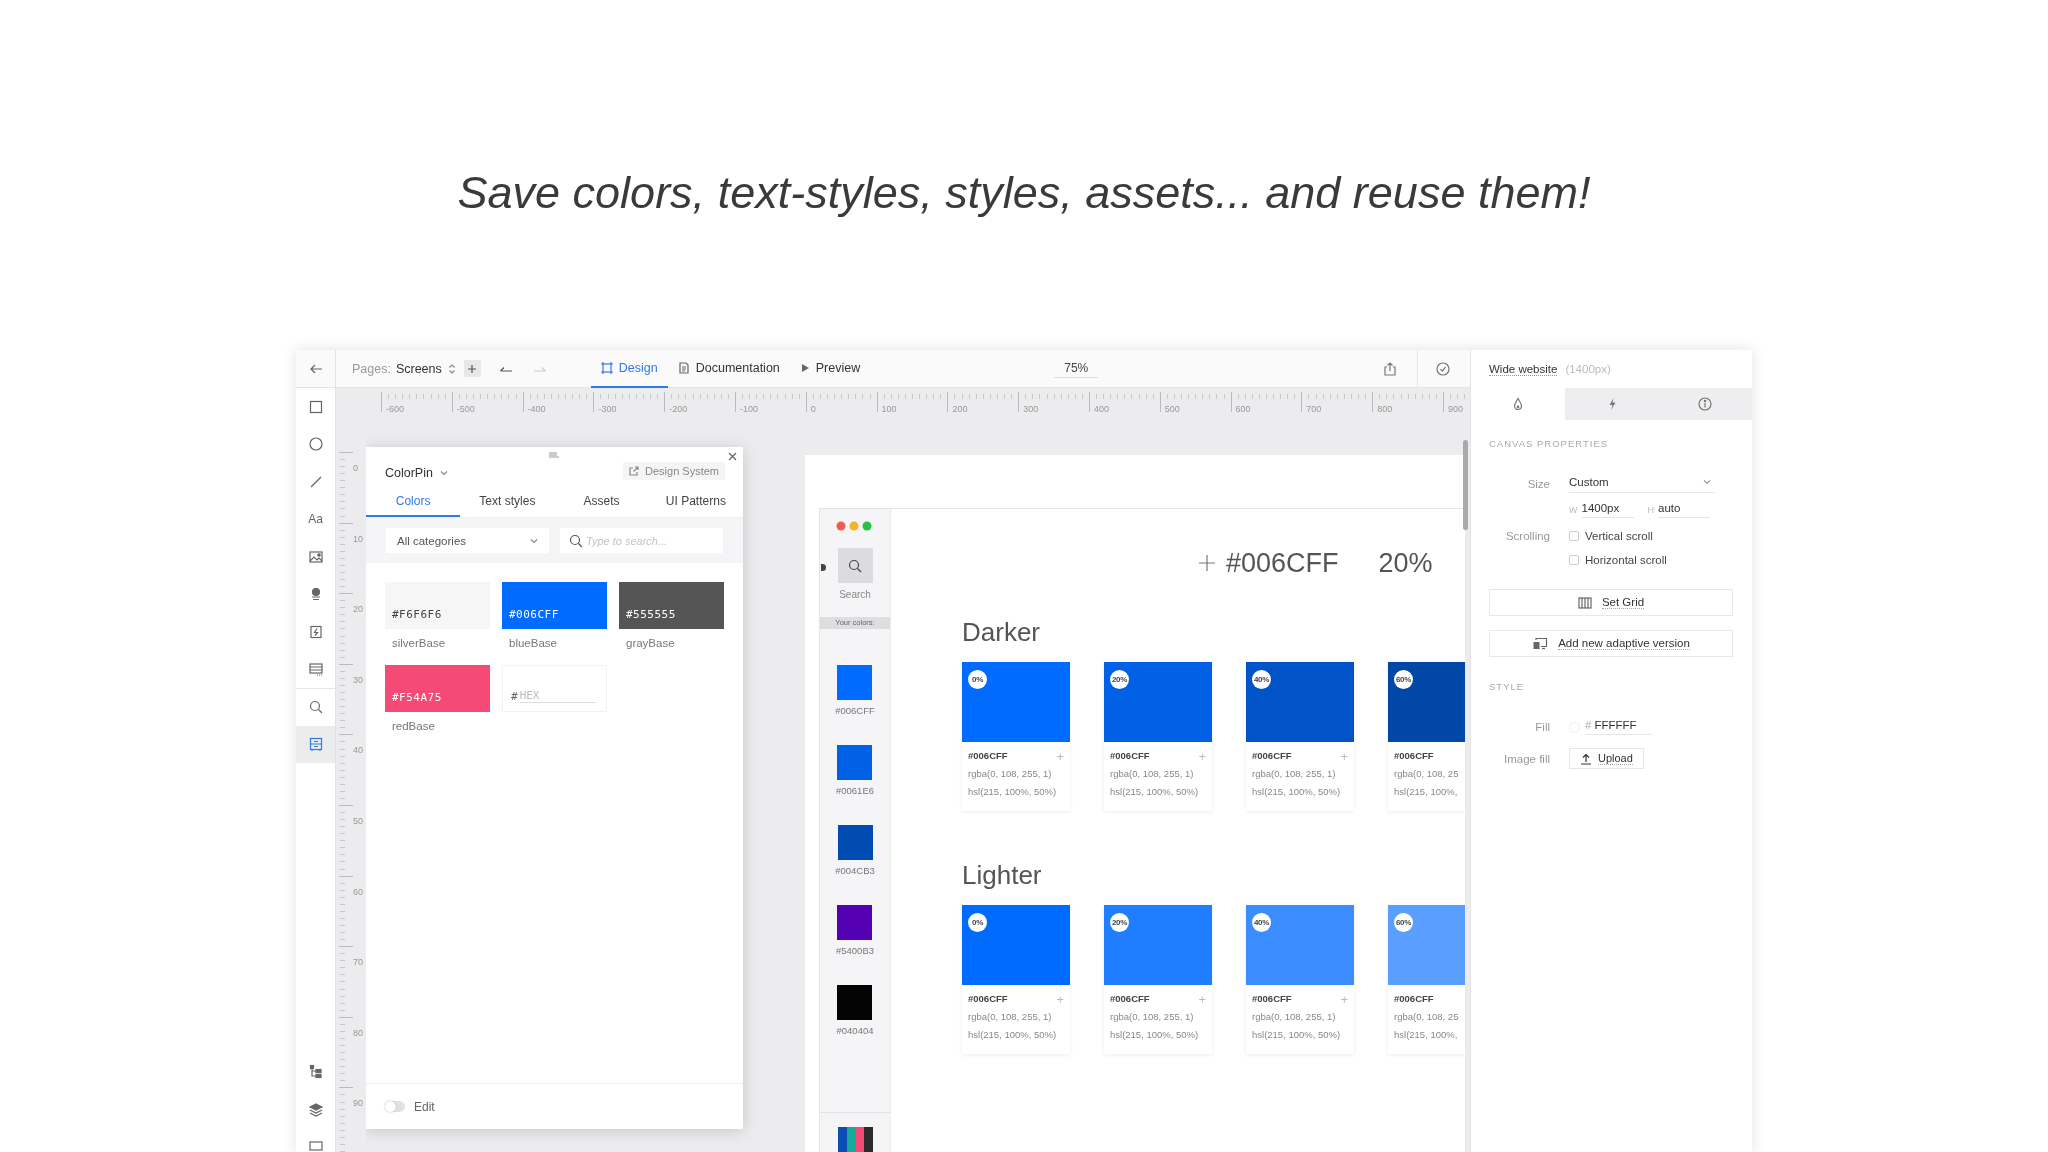  I want to click on page-dropdown: Screens, so click(425, 368).